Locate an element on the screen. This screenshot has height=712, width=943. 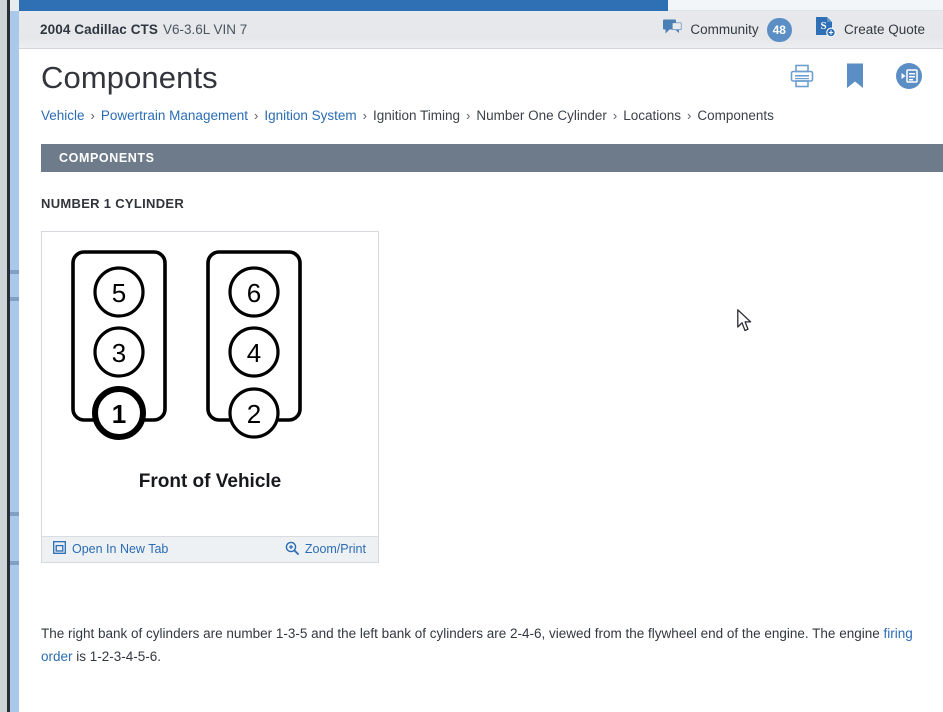
vehicle-name: 2004 Cadillac CTS is located at coordinates (99, 29).